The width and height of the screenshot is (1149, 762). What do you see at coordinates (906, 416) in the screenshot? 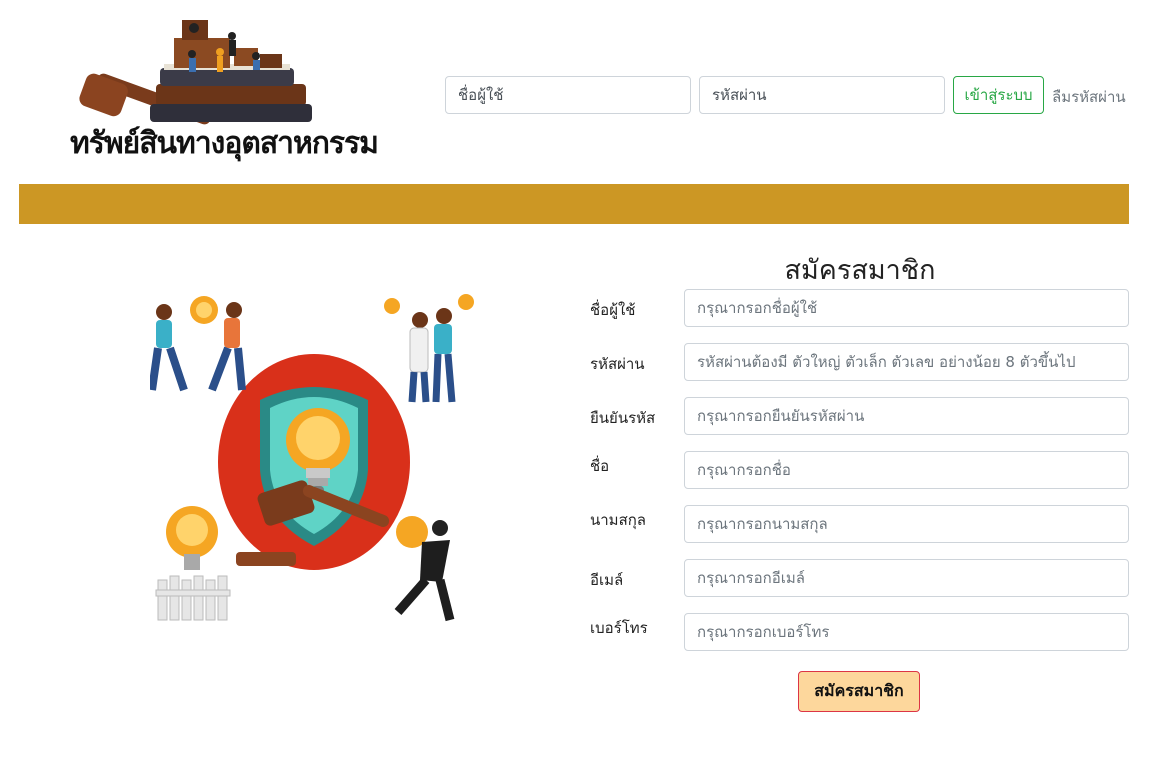
I see `confirm-password-field` at bounding box center [906, 416].